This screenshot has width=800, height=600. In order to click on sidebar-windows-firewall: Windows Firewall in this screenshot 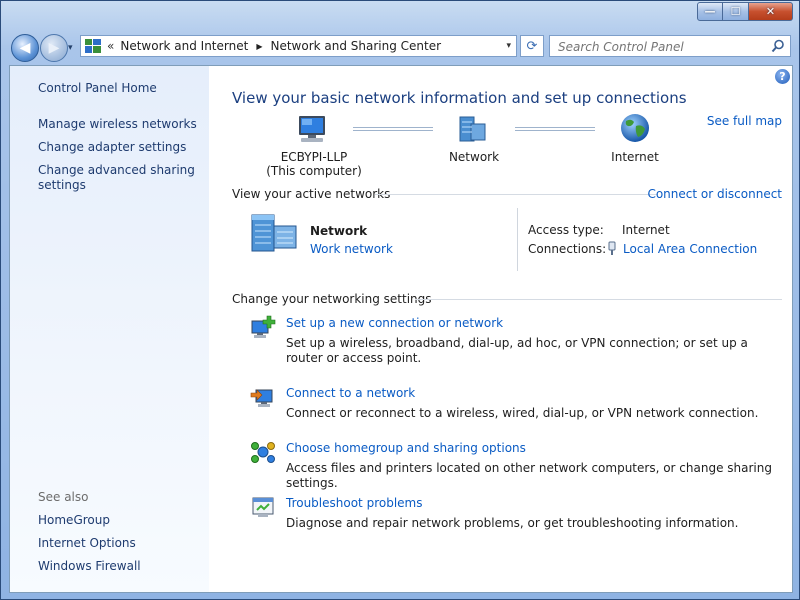, I will do `click(89, 566)`.